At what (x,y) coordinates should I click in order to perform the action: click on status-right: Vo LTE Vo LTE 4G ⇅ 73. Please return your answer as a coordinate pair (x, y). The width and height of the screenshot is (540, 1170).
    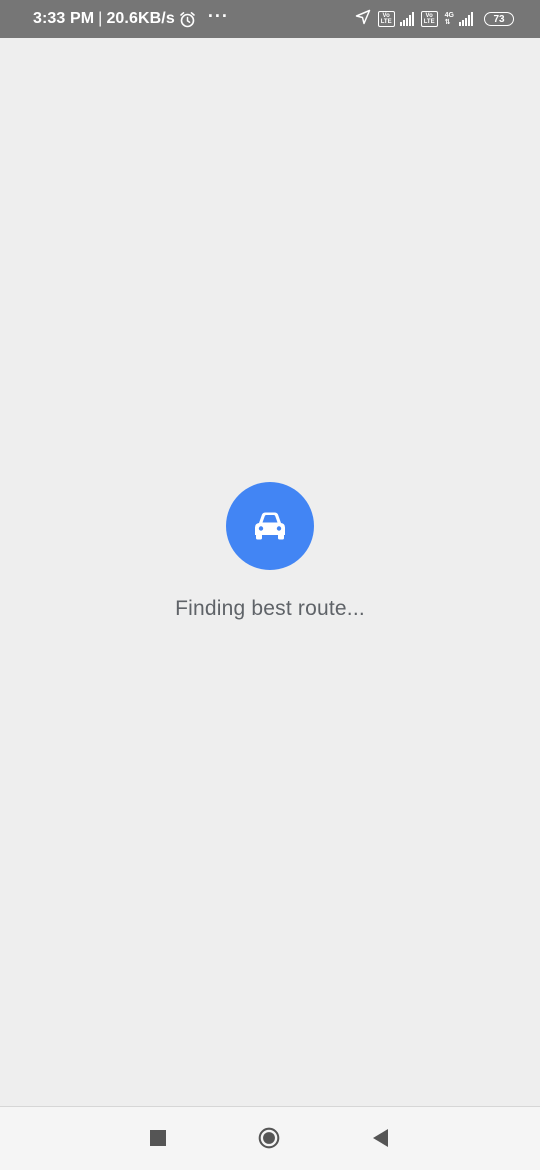
    Looking at the image, I should click on (434, 19).